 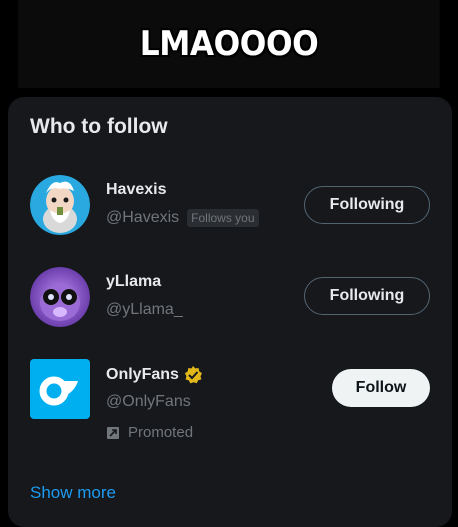 What do you see at coordinates (223, 218) in the screenshot?
I see `follows-you-badge: Follows you` at bounding box center [223, 218].